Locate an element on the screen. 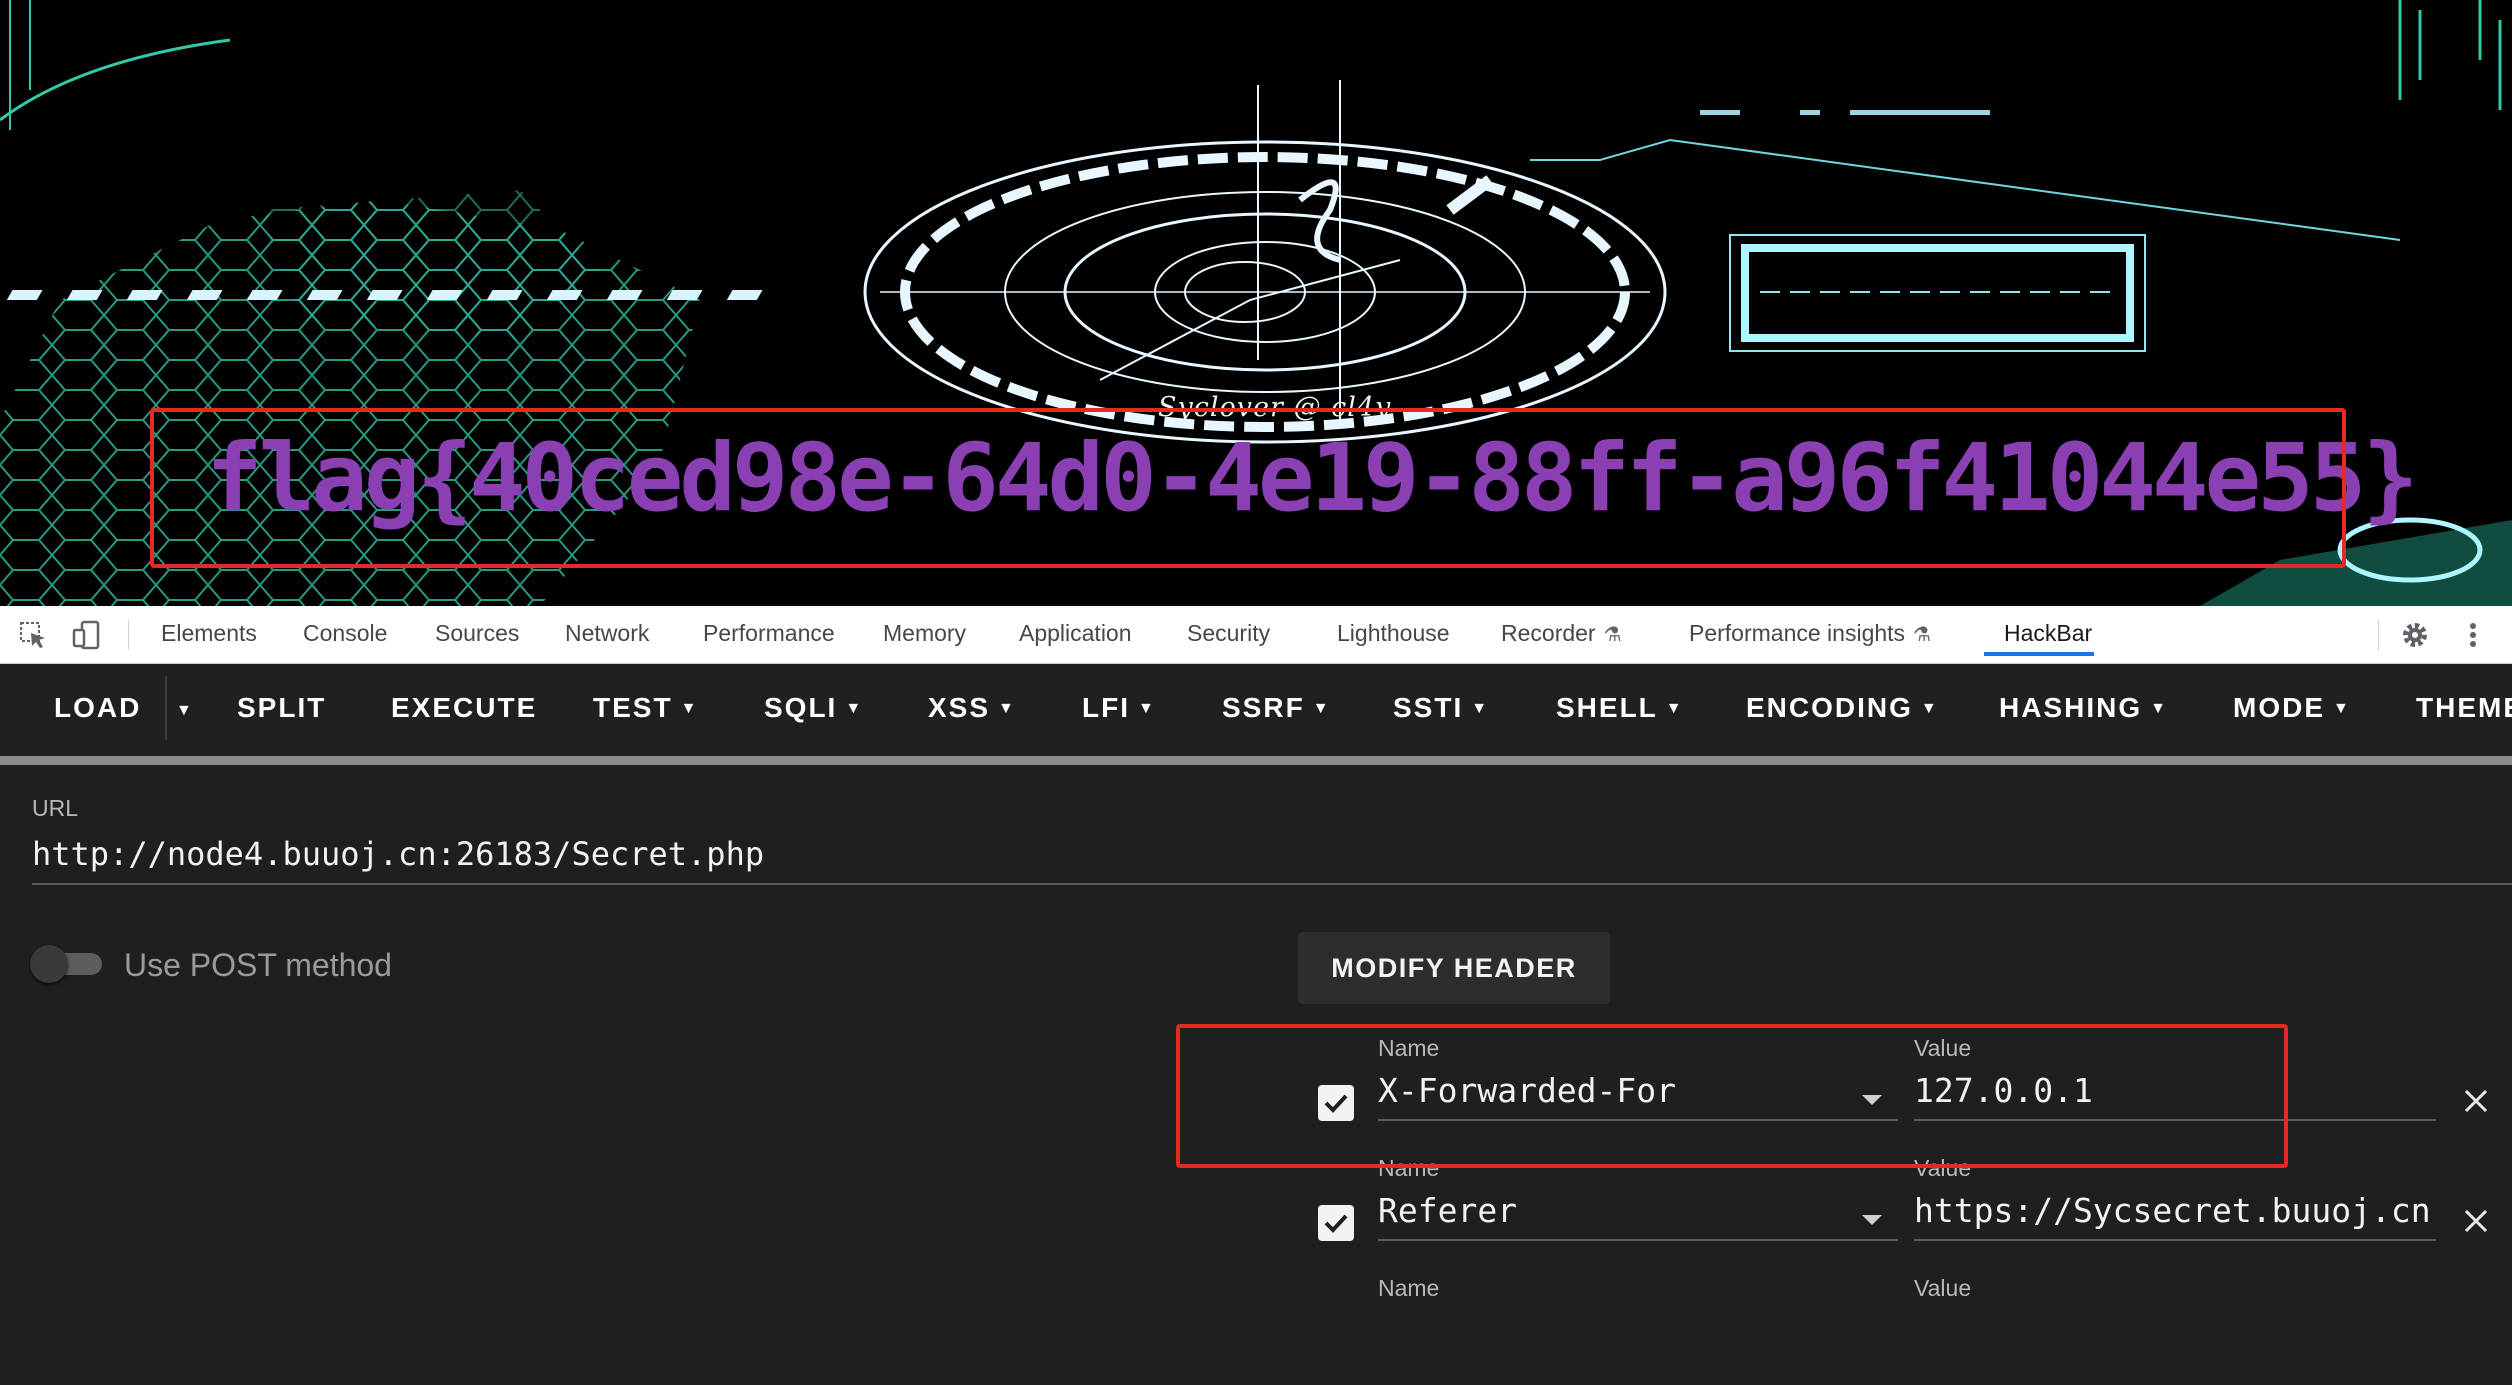  tab-memory: Memory is located at coordinates (924, 633).